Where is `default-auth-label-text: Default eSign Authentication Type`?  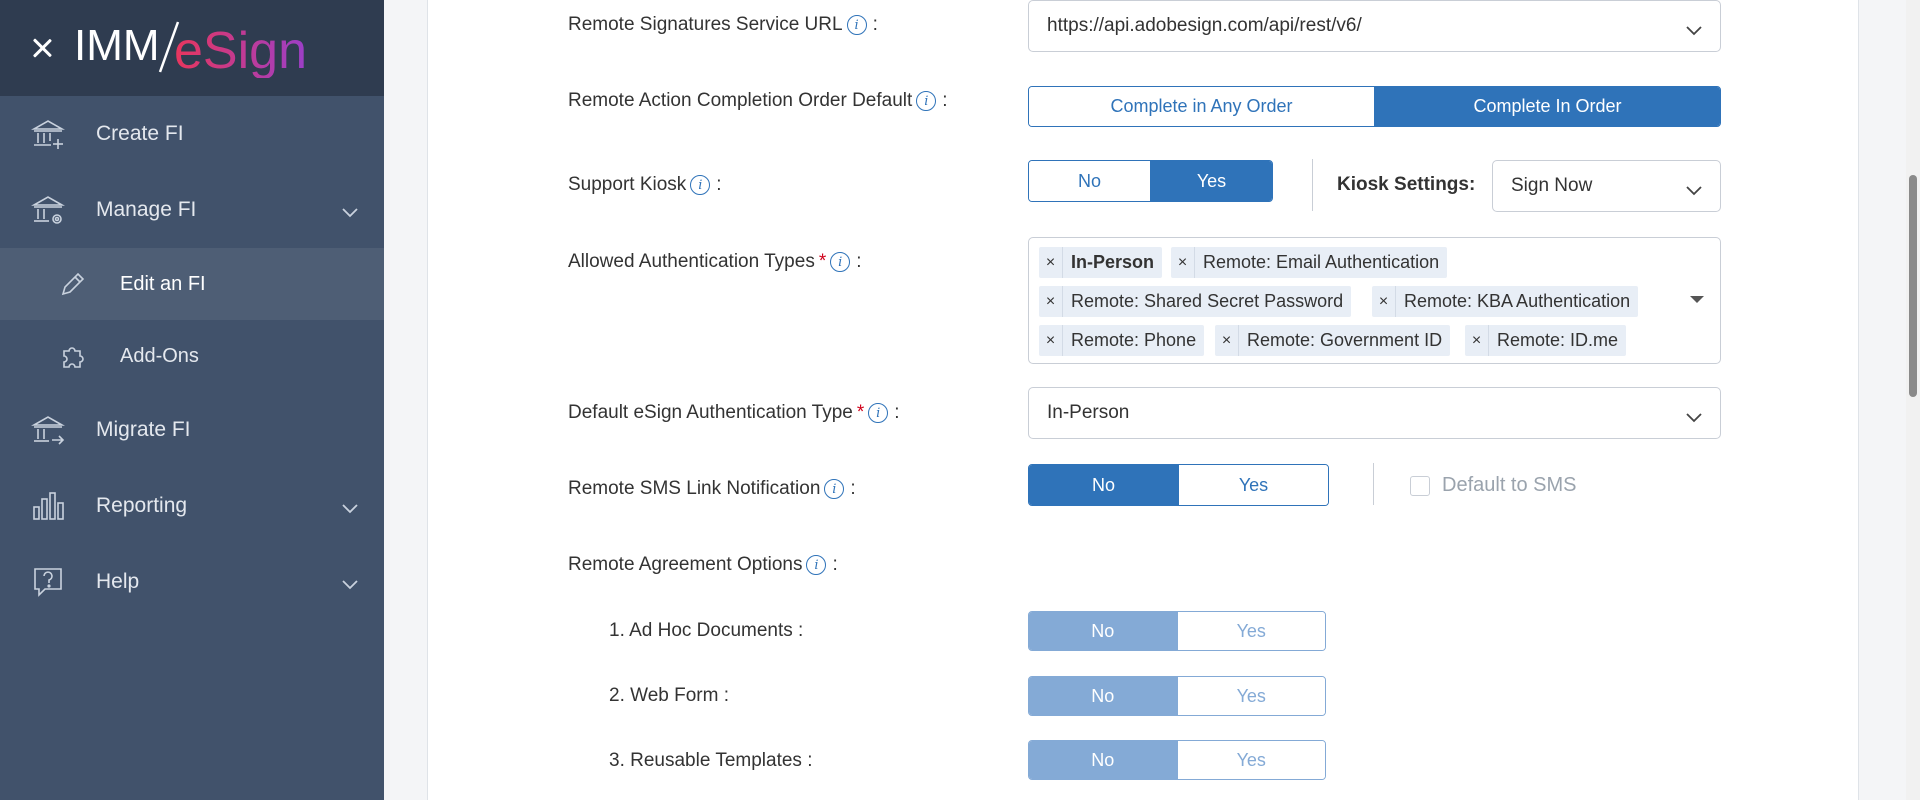 default-auth-label-text: Default eSign Authentication Type is located at coordinates (710, 412).